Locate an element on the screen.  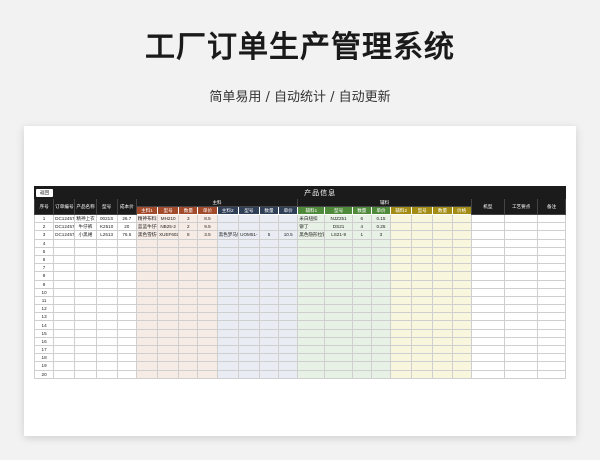
table-cell: UOM51- is located at coordinates (248, 235).